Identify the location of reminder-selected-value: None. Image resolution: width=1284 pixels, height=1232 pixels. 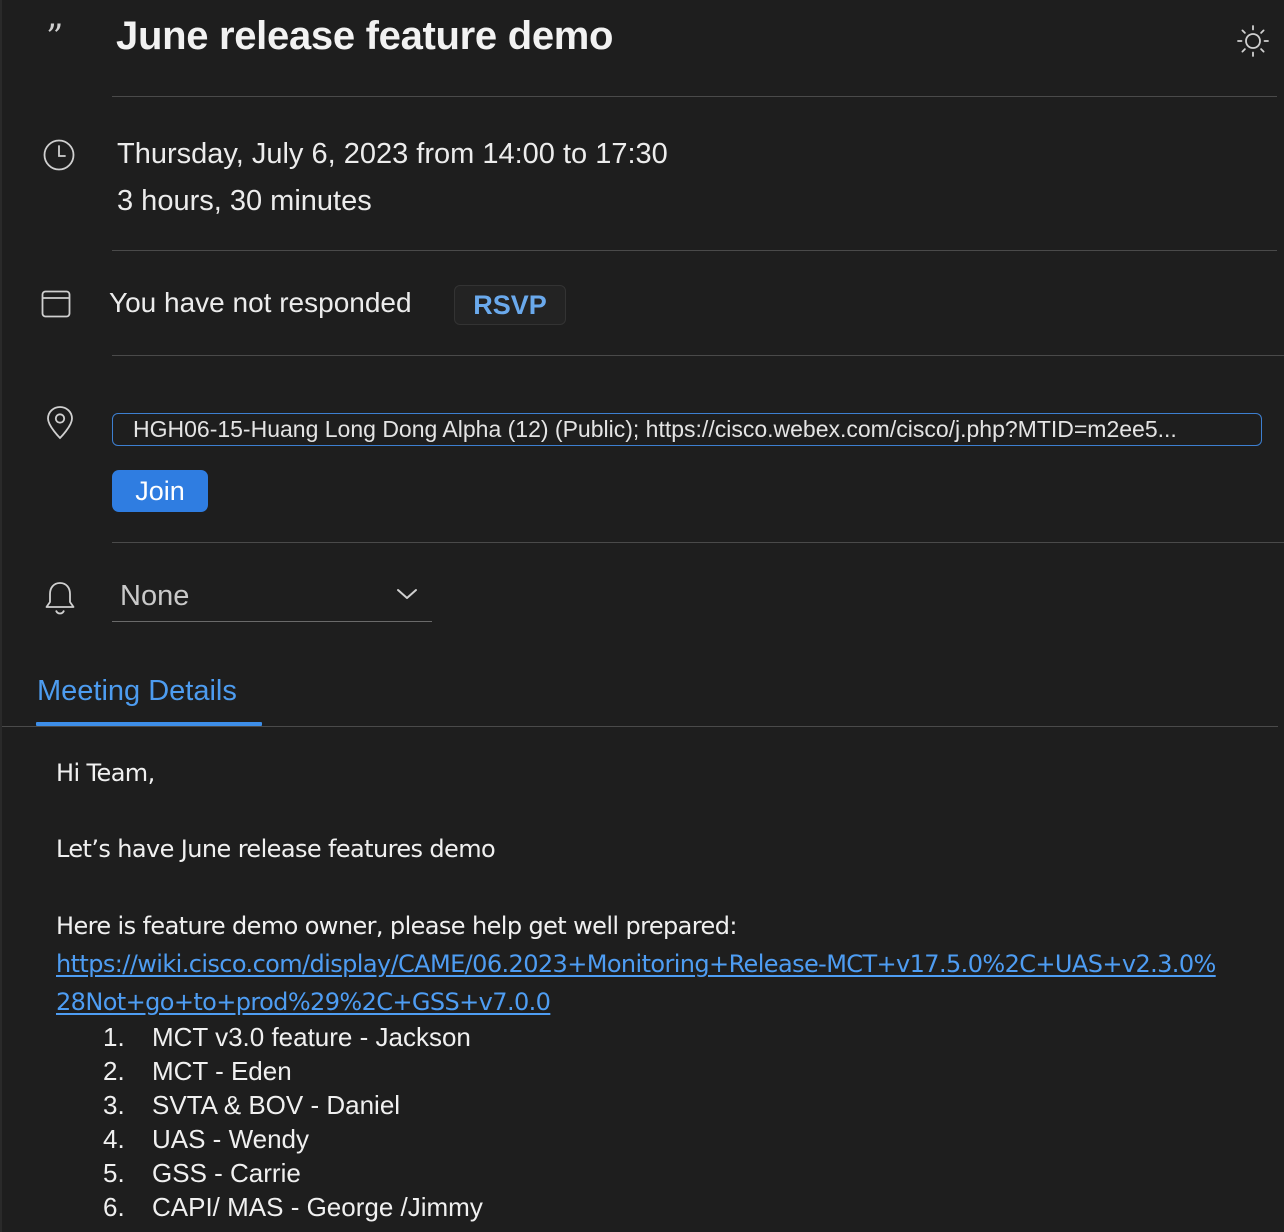
(155, 596).